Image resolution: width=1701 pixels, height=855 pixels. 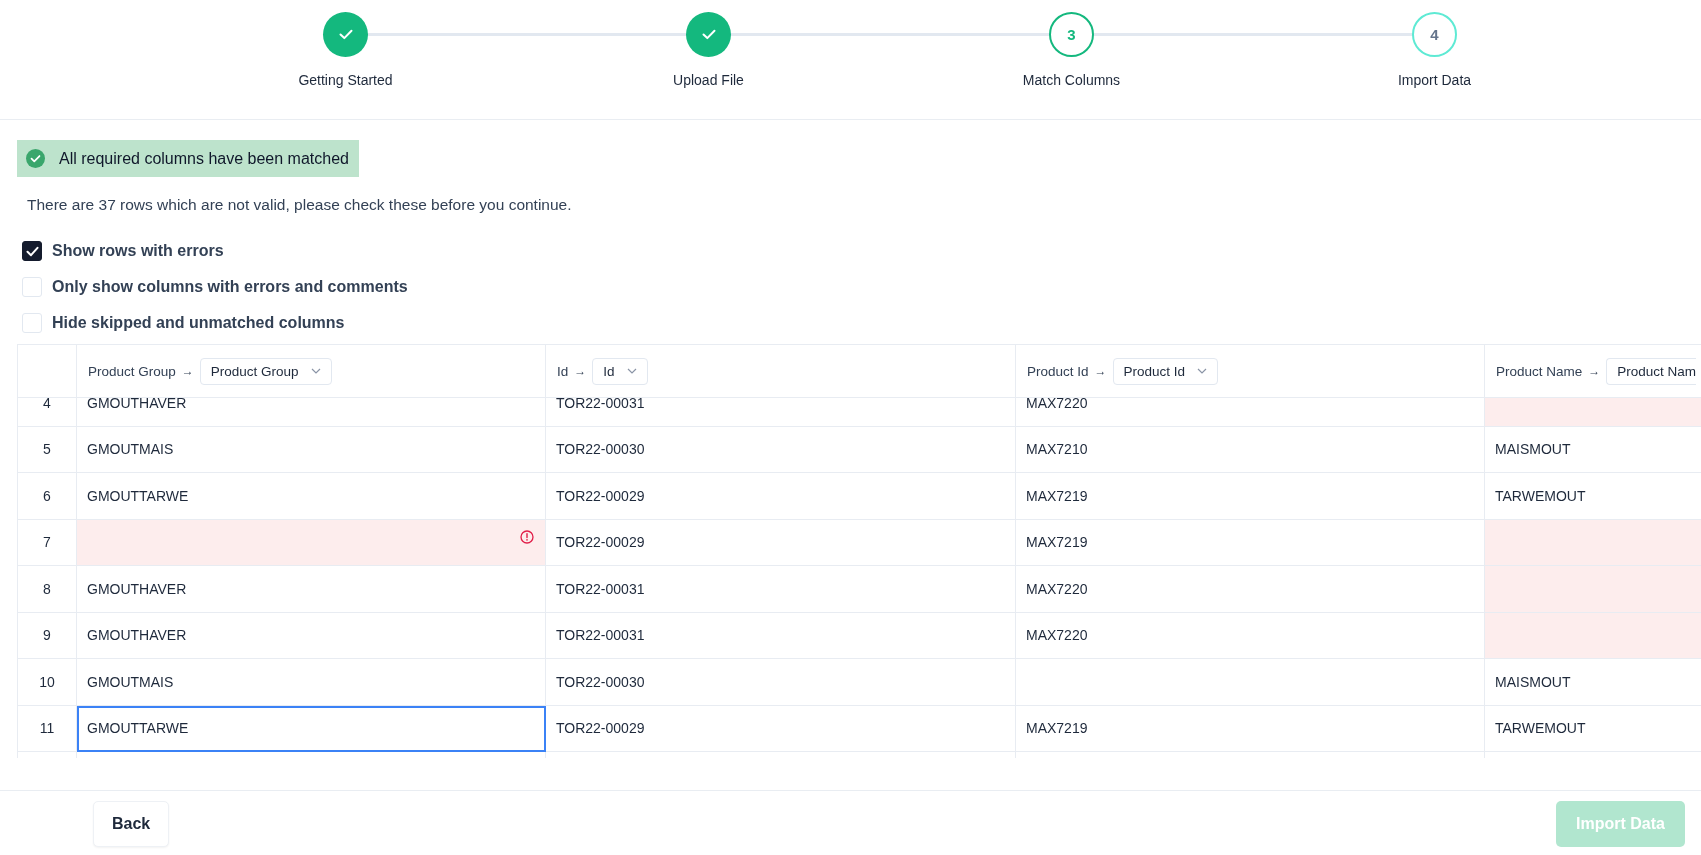 I want to click on validation-message: There are 37 rows which are not valid, please check these before you continue., so click(x=300, y=205).